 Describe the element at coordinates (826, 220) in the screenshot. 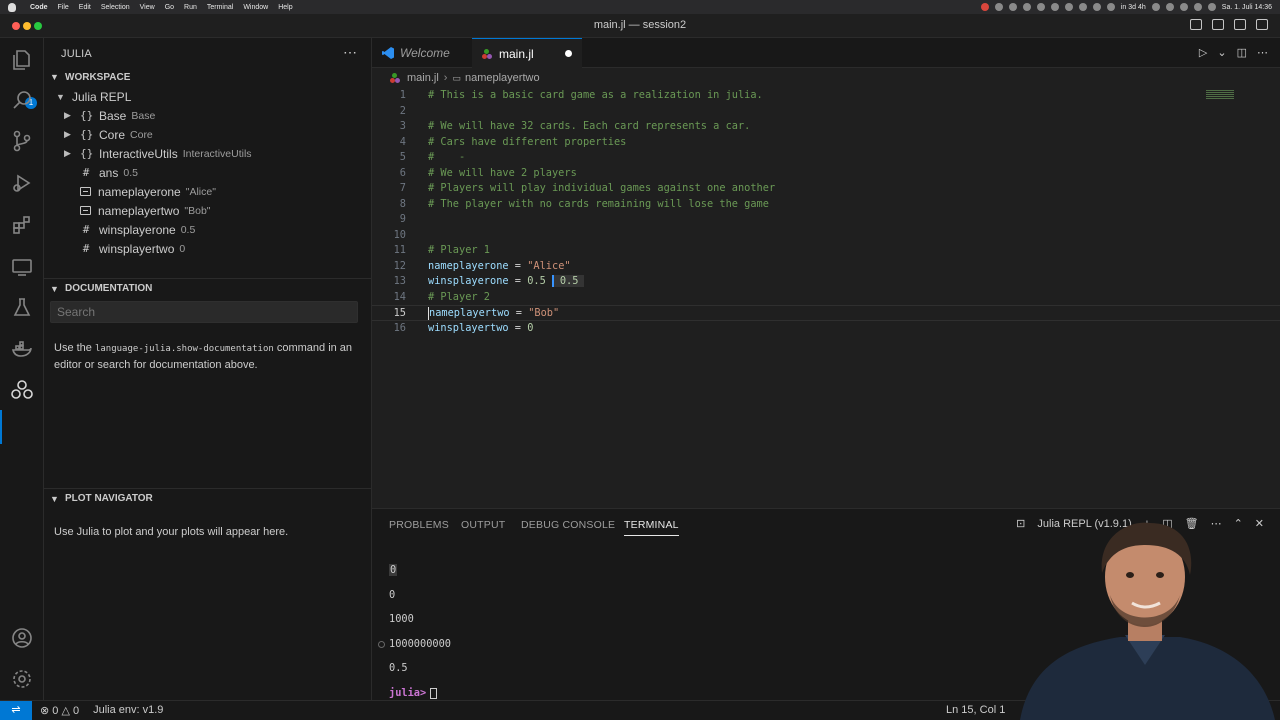

I see `code-line: 9` at that location.